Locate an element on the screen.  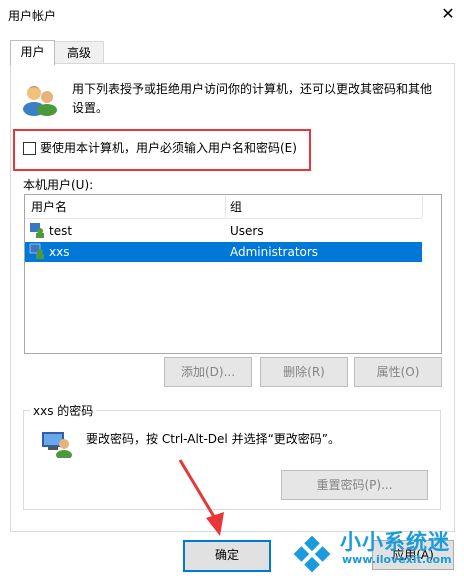
ok-button: 确定 is located at coordinates (227, 556).